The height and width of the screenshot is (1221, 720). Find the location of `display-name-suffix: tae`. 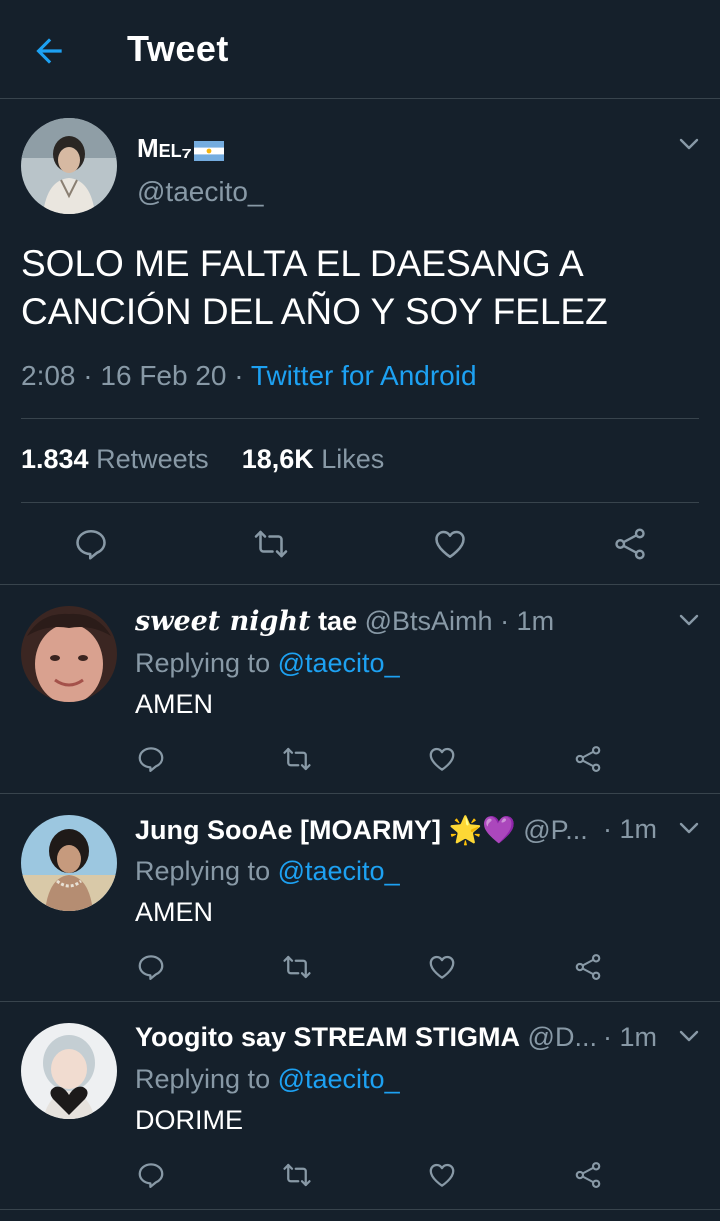

display-name-suffix: tae is located at coordinates (337, 621).